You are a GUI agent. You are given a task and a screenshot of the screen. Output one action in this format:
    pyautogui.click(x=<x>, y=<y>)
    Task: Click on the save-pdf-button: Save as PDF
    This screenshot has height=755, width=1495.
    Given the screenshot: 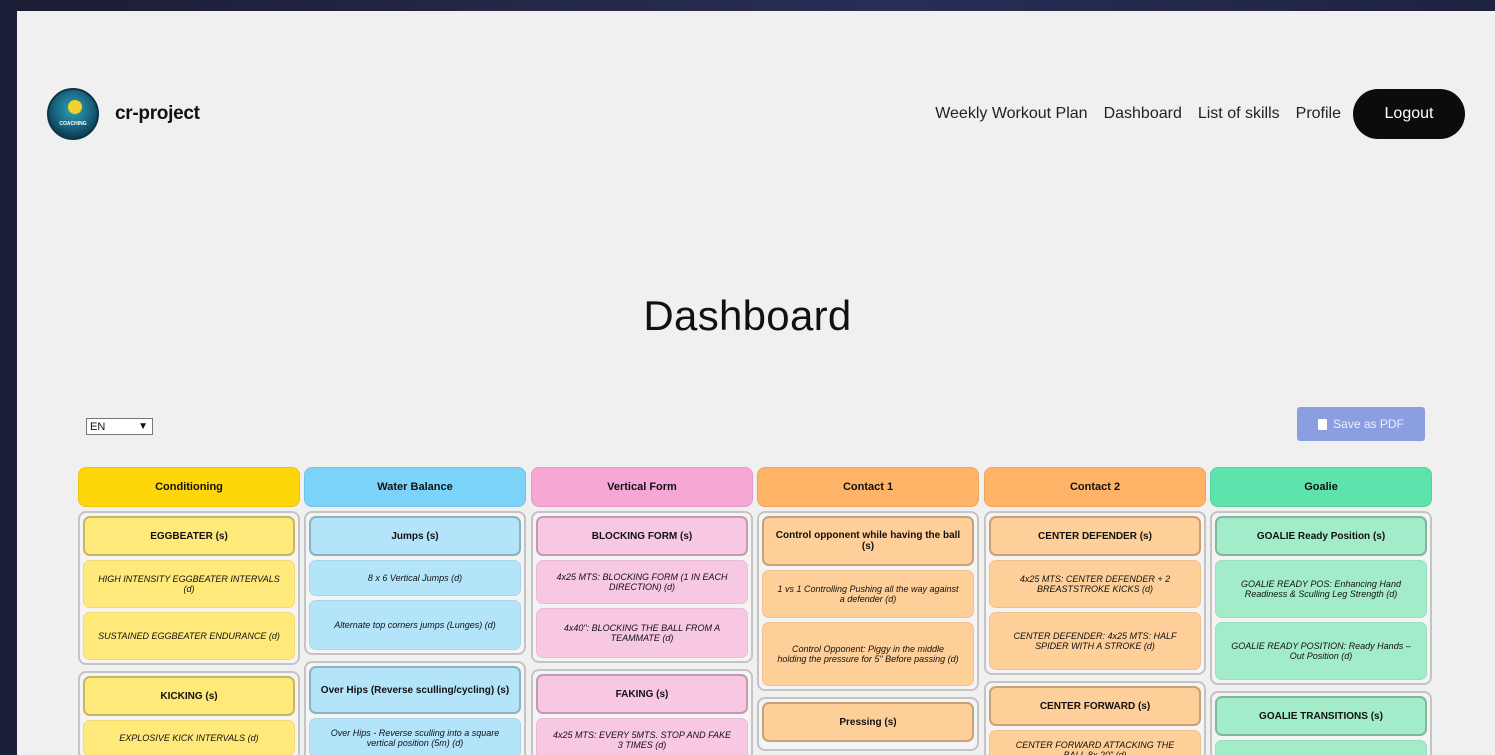 What is the action you would take?
    pyautogui.click(x=1361, y=424)
    